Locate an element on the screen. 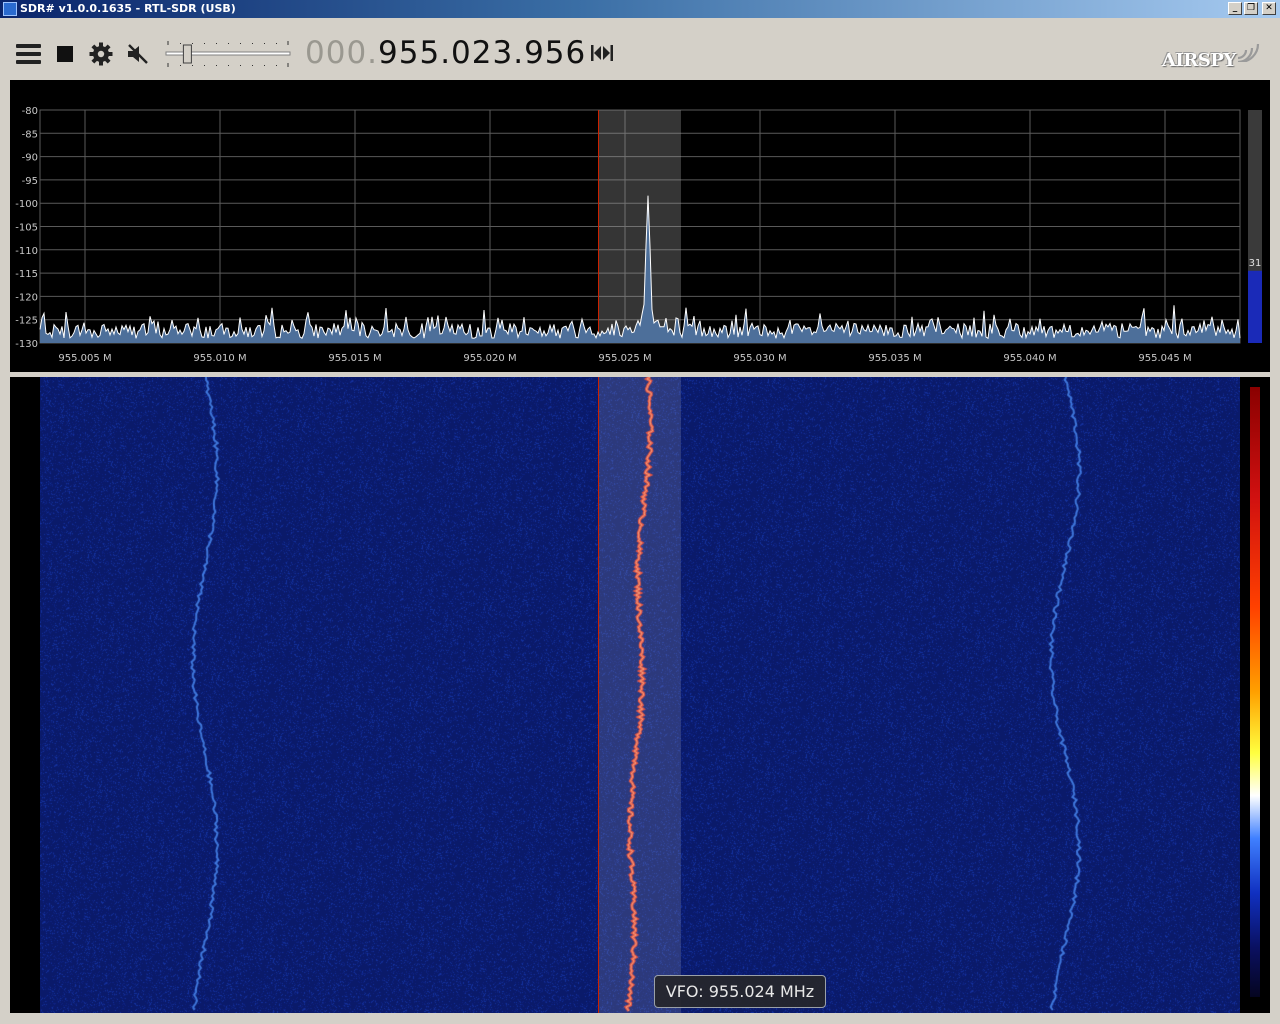  airspy-logo: AIRSPY is located at coordinates (1210, 58).